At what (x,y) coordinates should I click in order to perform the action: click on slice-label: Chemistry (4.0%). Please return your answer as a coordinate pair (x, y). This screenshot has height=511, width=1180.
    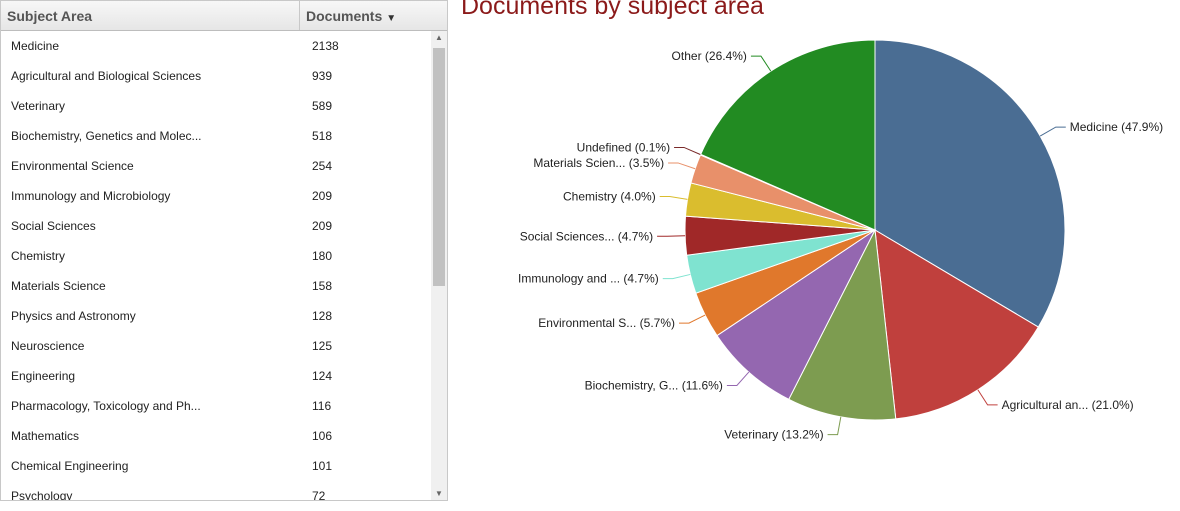
    Looking at the image, I should click on (609, 197).